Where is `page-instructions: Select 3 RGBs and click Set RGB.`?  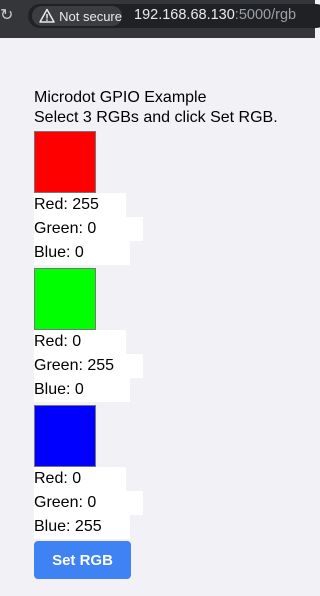 page-instructions: Select 3 RGBs and click Set RGB. is located at coordinates (156, 117).